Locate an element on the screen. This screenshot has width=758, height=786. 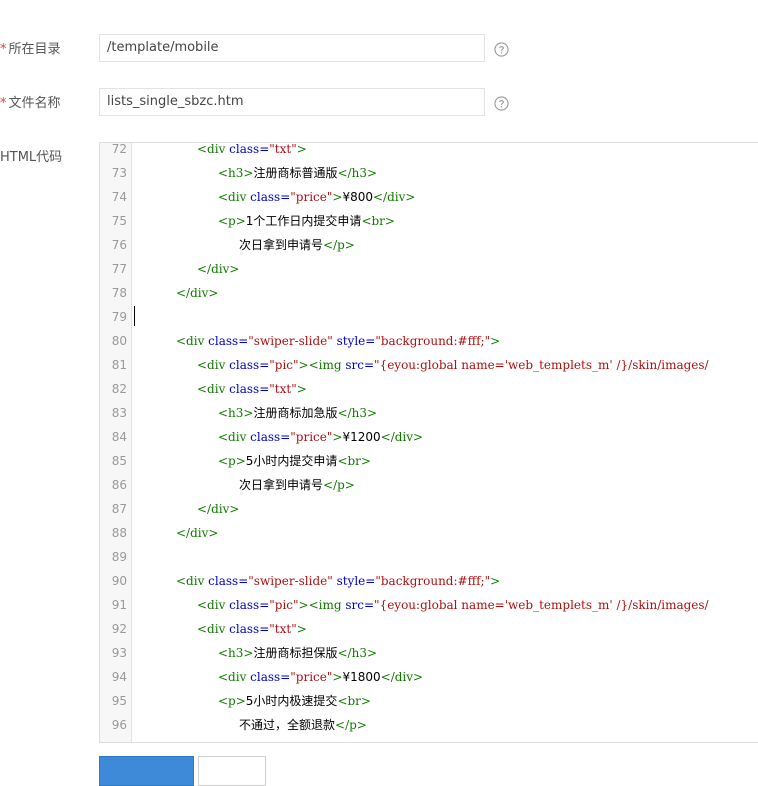
line-number: 72 is located at coordinates (119, 149).